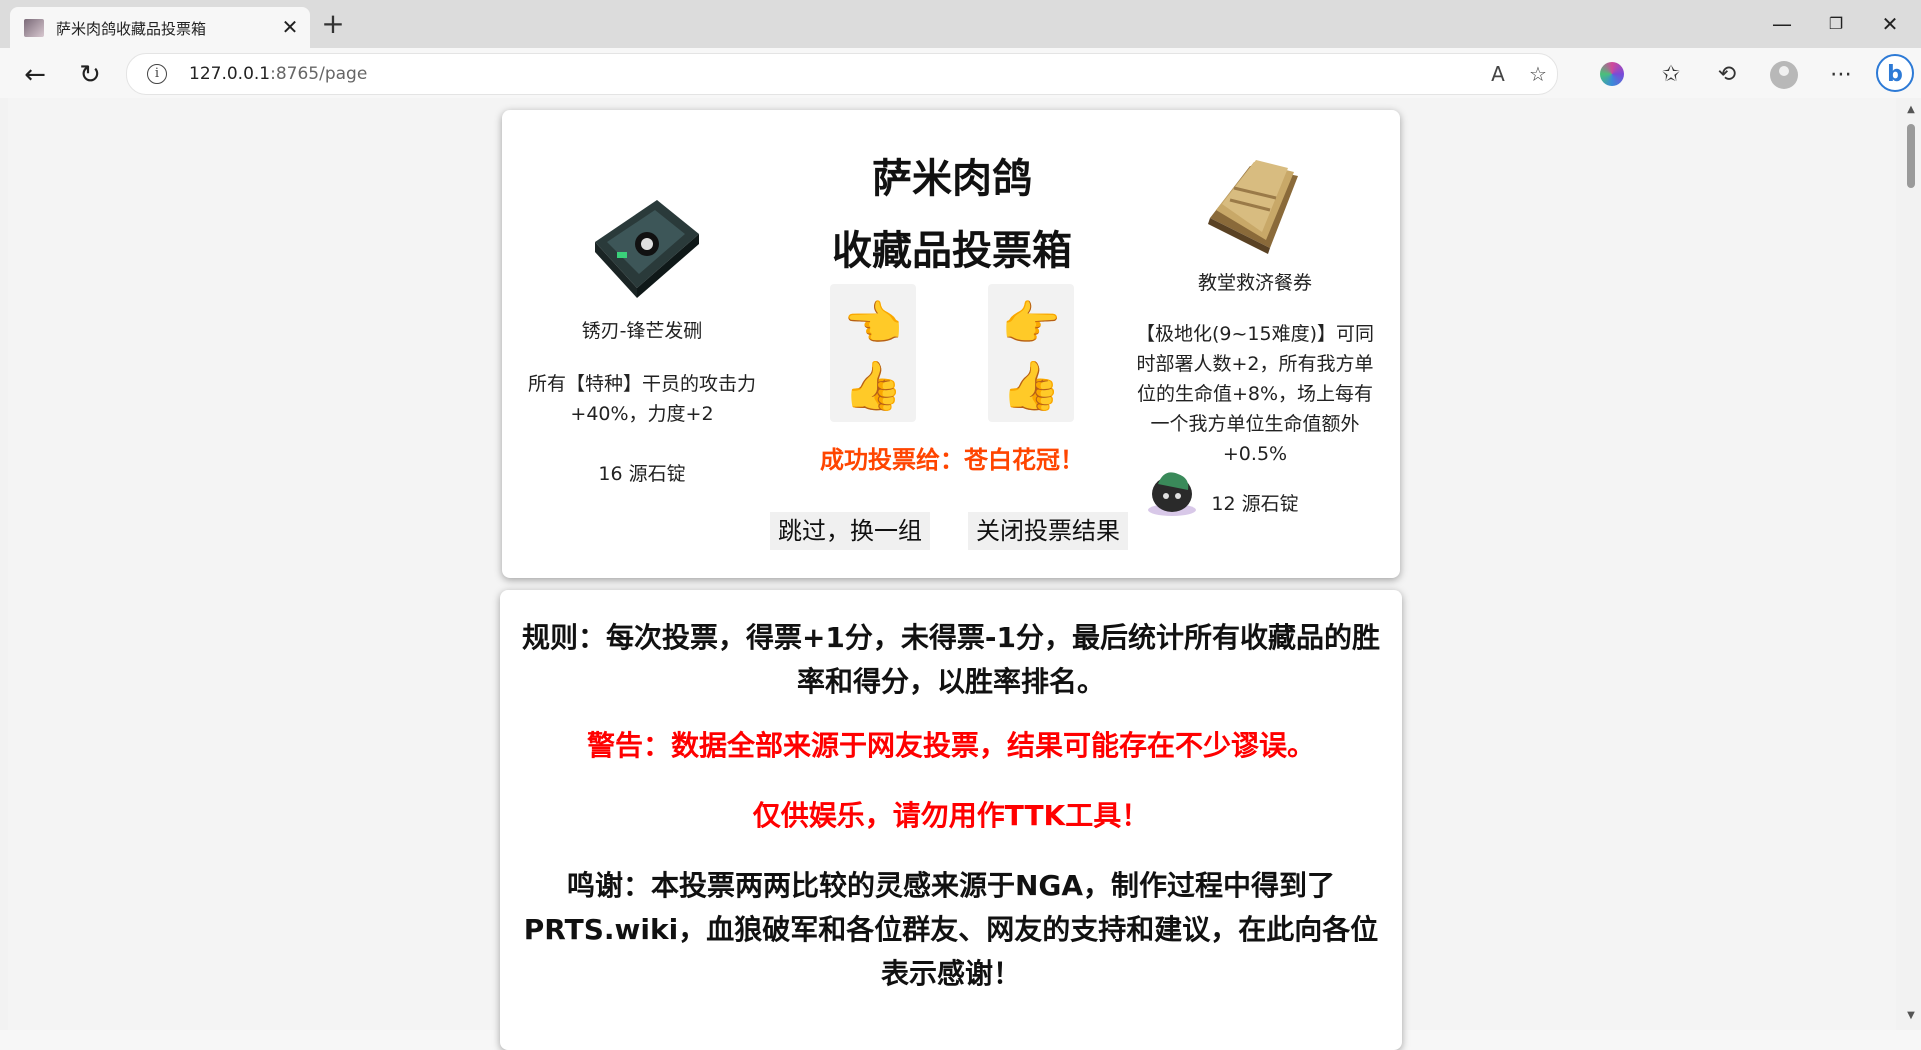  Describe the element at coordinates (1538, 74) in the screenshot. I see `favorite-star-icon: ☆` at that location.